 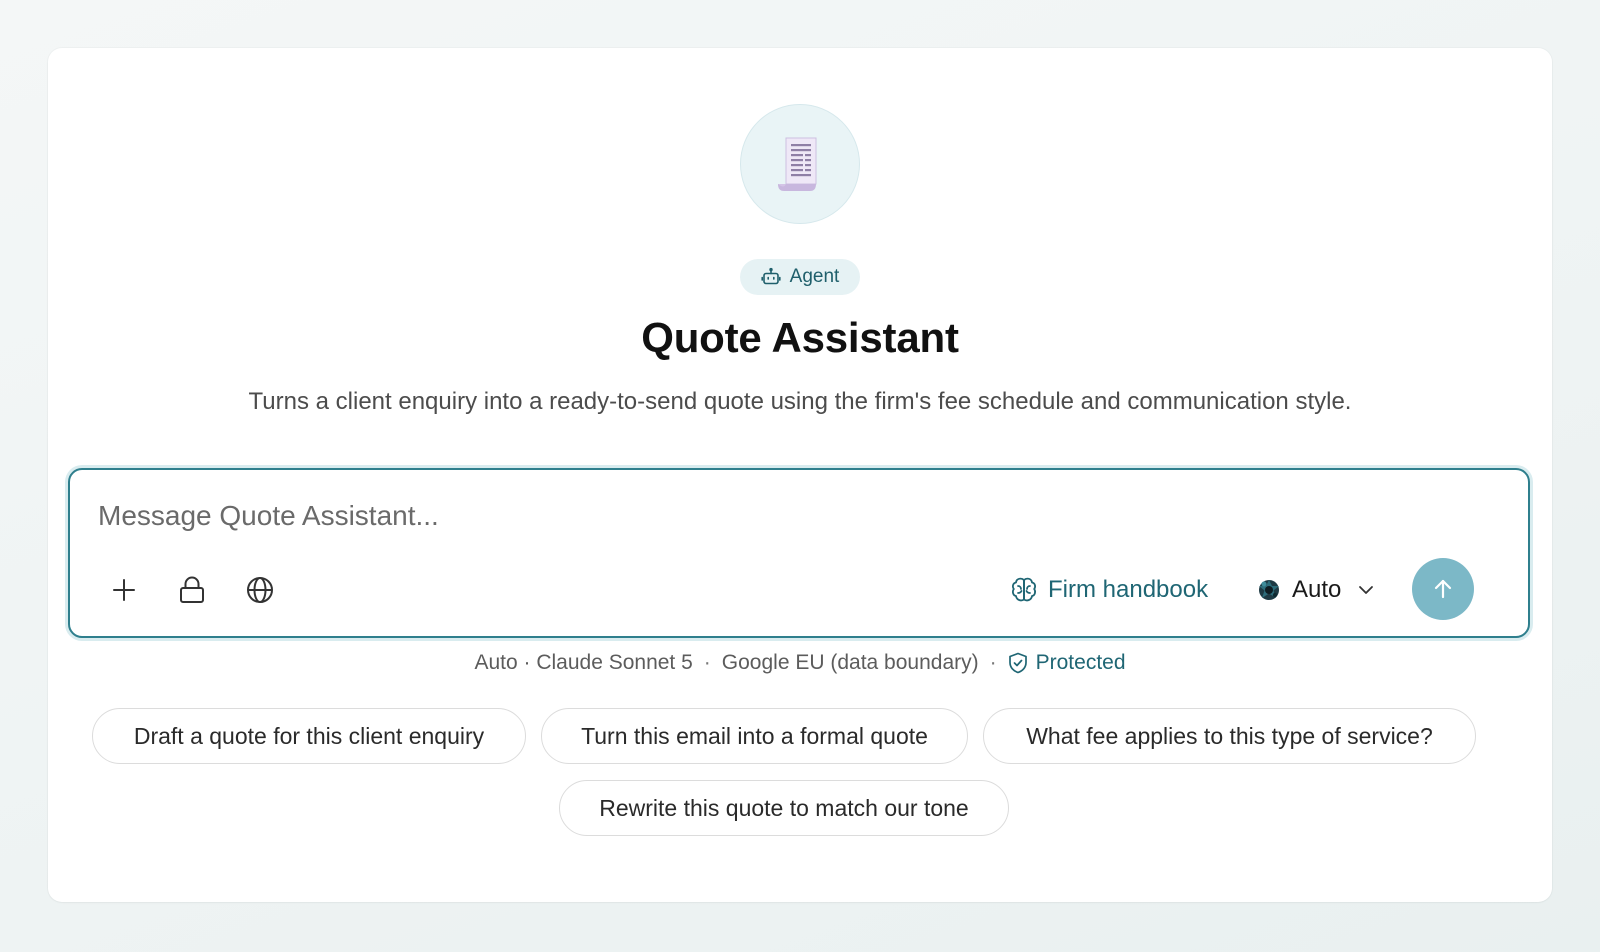 I want to click on brain-icon, so click(x=1024, y=590).